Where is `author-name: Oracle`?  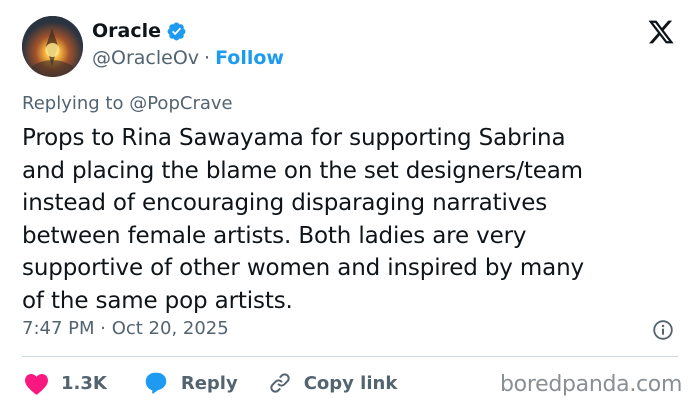
author-name: Oracle is located at coordinates (126, 31).